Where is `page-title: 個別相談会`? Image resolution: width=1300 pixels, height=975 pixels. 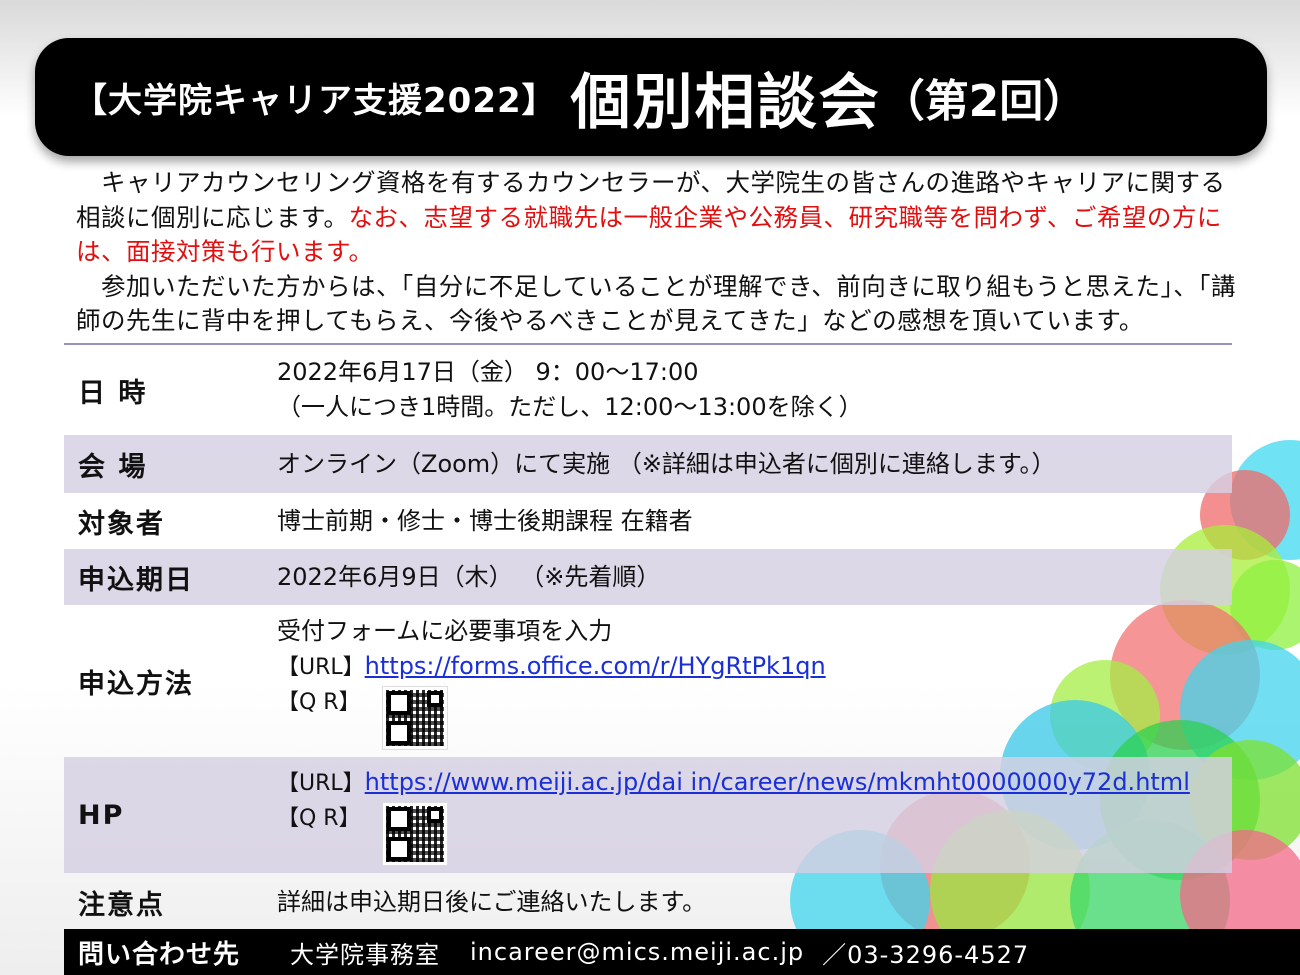 page-title: 個別相談会 is located at coordinates (725, 102).